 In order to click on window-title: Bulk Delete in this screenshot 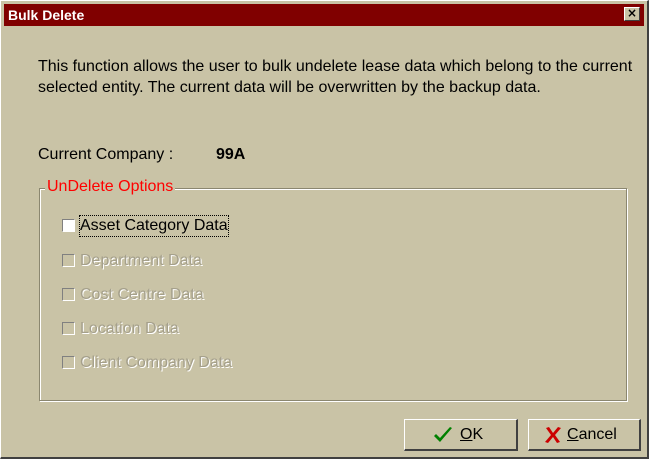, I will do `click(46, 15)`.